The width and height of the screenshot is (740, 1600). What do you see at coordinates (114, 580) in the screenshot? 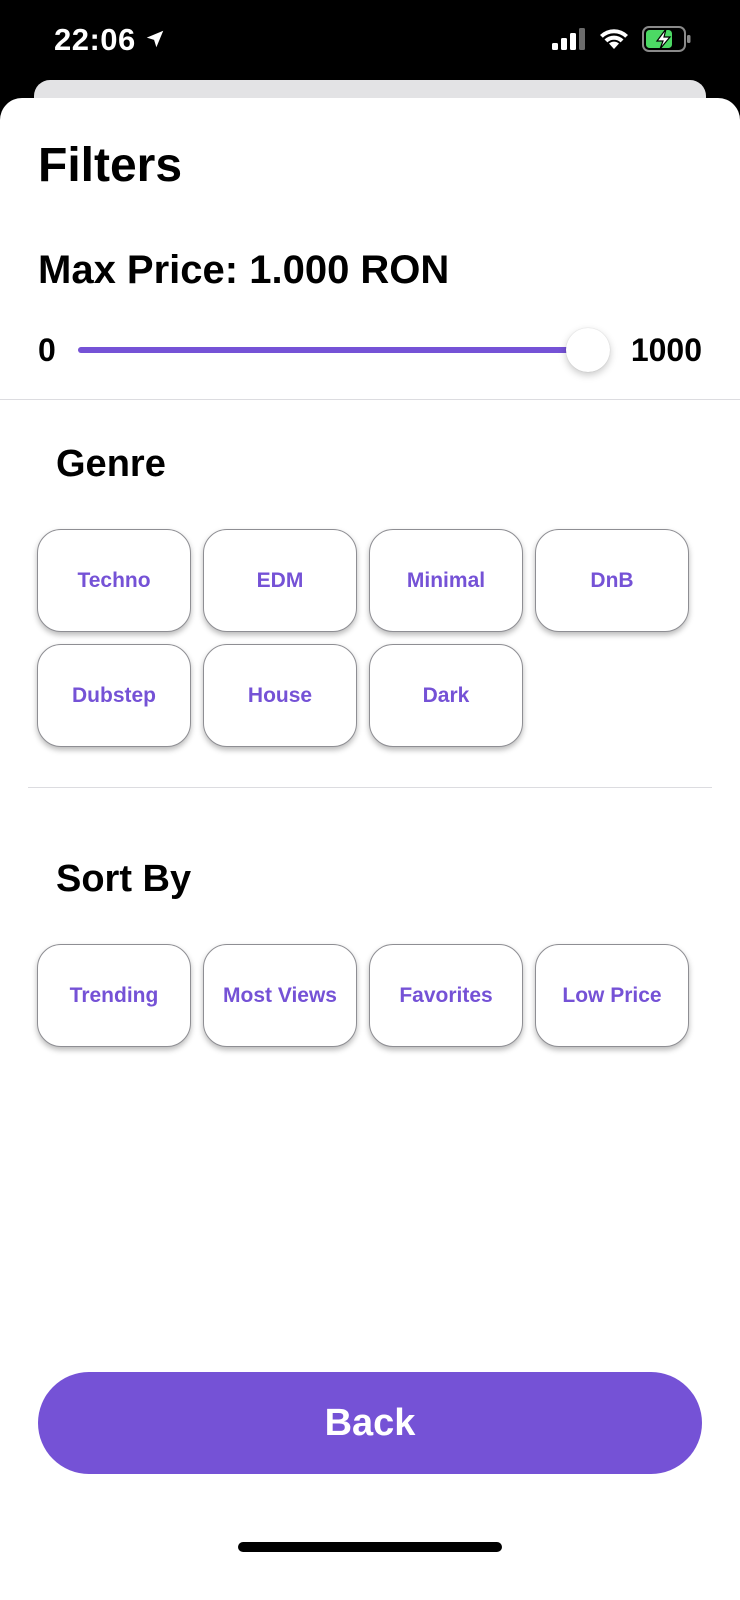
I see `genre-chip-techno: Techno` at bounding box center [114, 580].